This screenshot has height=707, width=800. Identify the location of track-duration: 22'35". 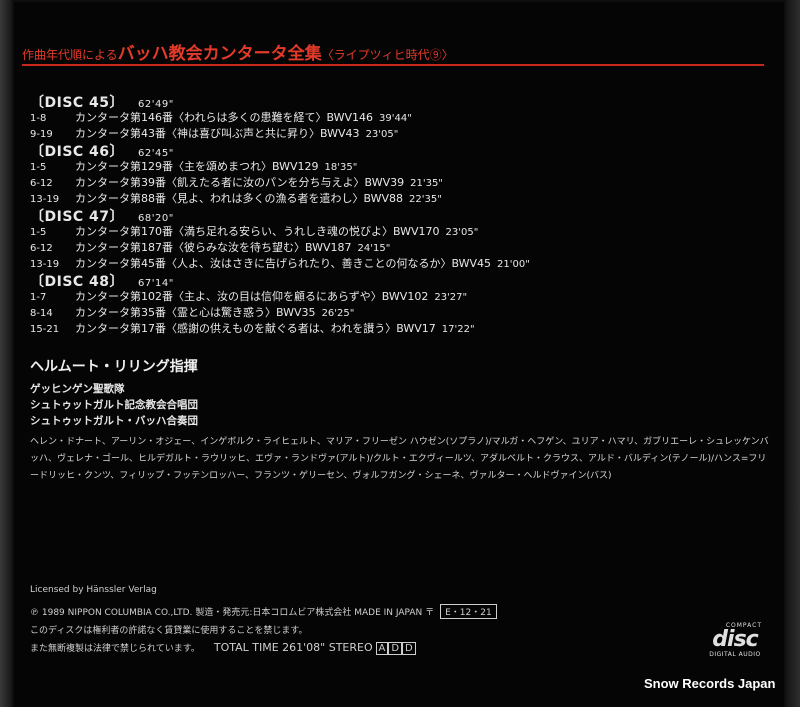
(425, 199).